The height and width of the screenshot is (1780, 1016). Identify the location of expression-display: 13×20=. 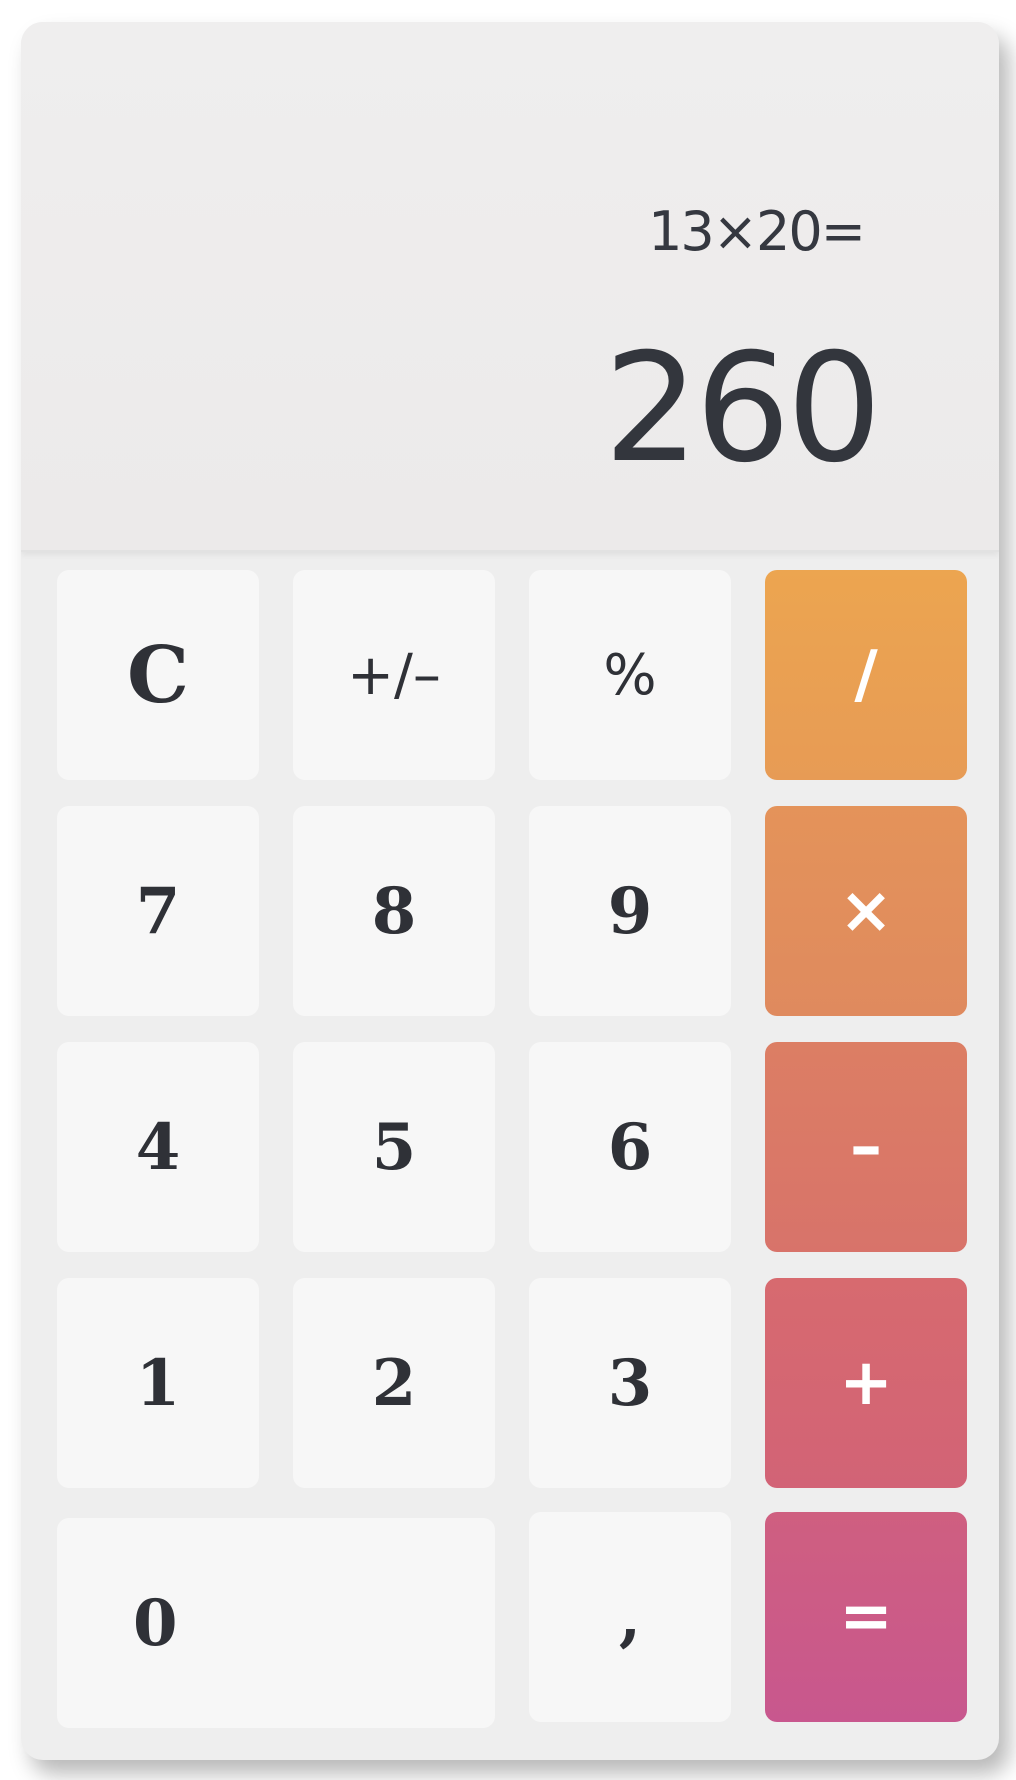
(757, 231).